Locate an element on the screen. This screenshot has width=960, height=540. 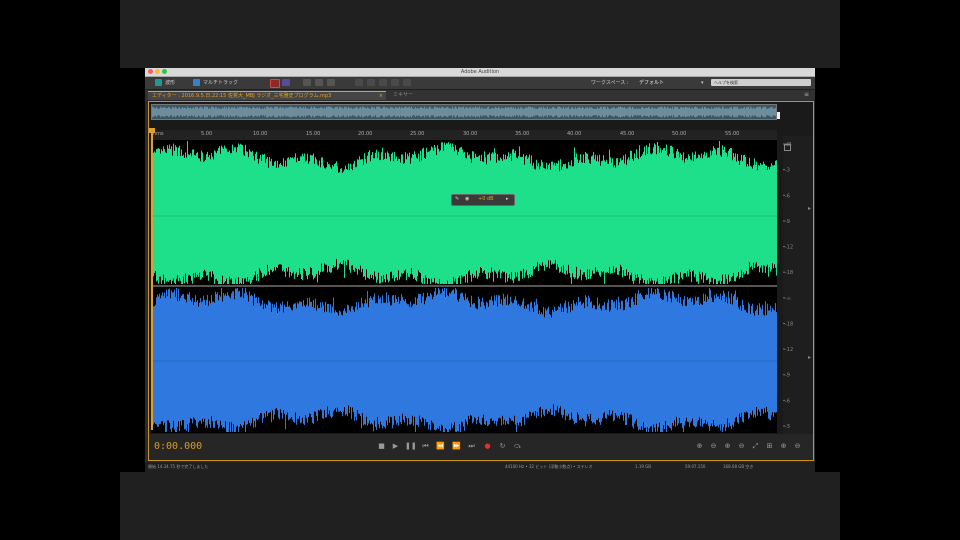
rewind-icon: ⏪ is located at coordinates (440, 446).